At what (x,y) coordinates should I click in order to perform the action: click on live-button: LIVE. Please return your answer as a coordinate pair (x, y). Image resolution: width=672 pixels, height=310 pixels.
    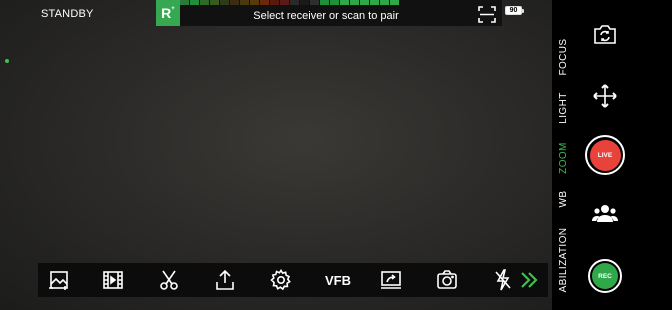
    Looking at the image, I should click on (605, 155).